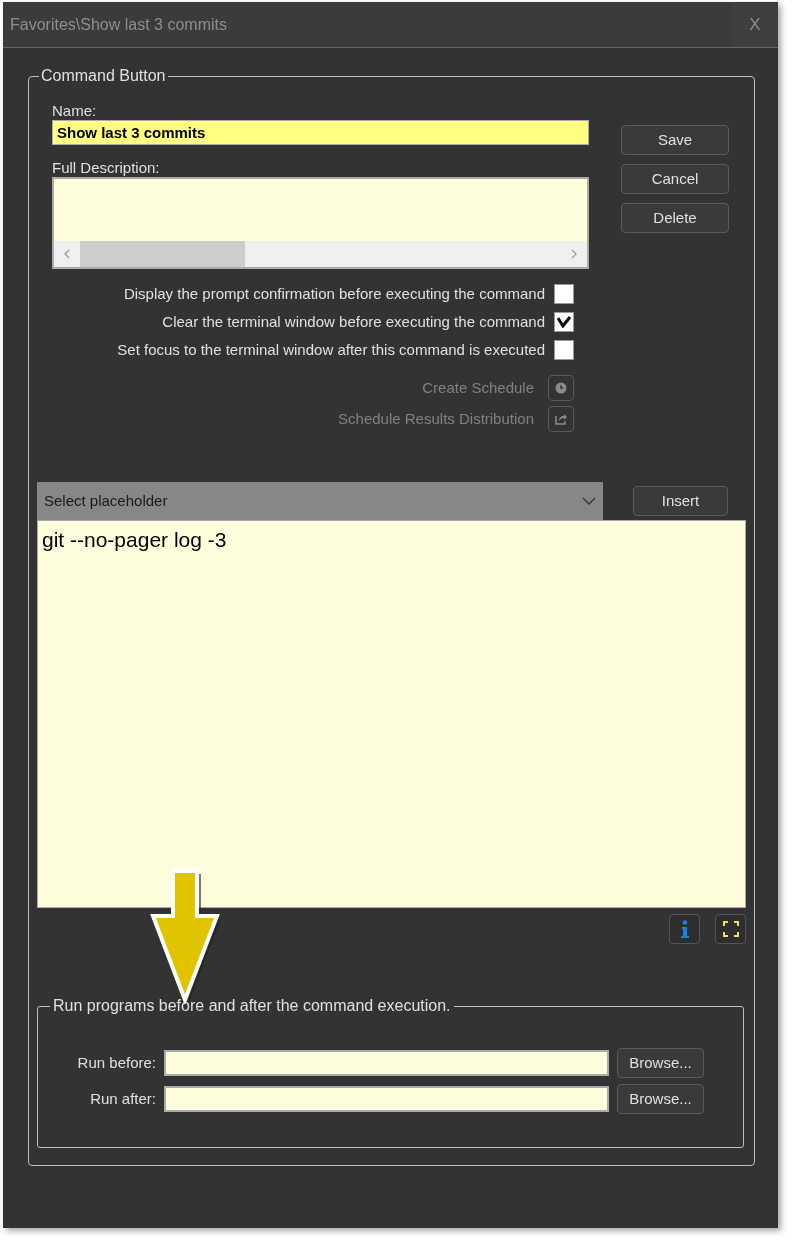 Image resolution: width=797 pixels, height=1249 pixels. I want to click on check-icon, so click(564, 322).